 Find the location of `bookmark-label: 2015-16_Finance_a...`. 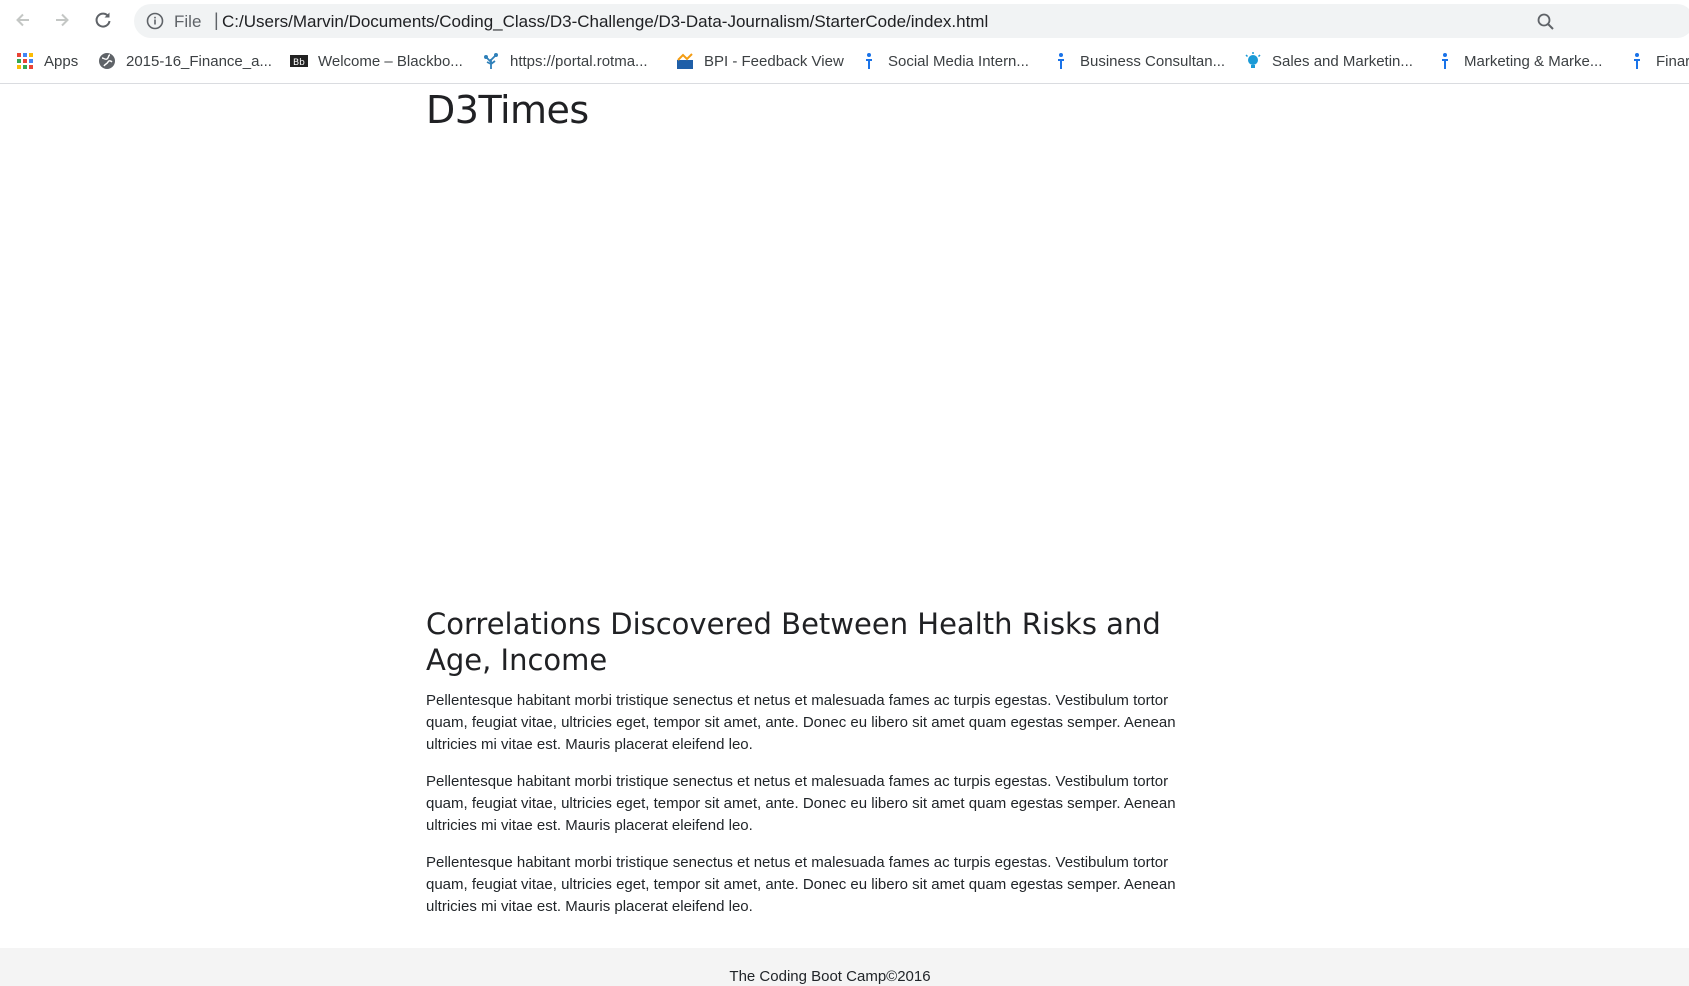

bookmark-label: 2015-16_Finance_a... is located at coordinates (199, 61).